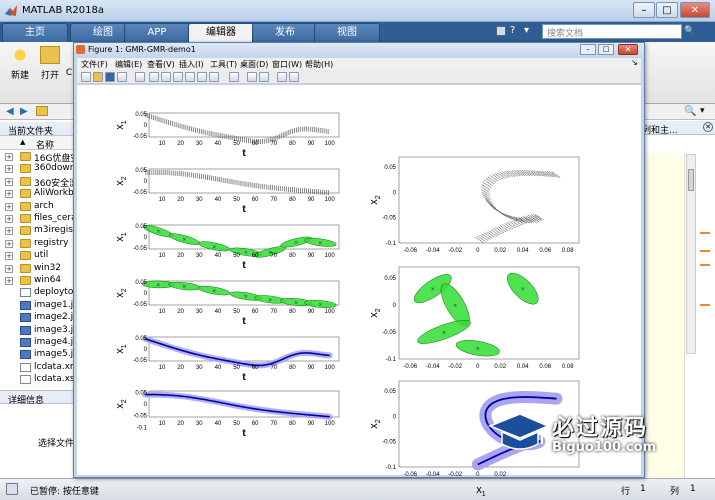 The height and width of the screenshot is (500, 715). Describe the element at coordinates (478, 251) in the screenshot. I see `x-tick-label: 0` at that location.